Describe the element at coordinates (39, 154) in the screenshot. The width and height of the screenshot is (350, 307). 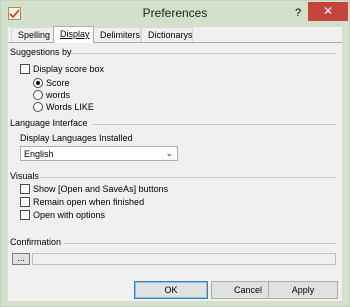
I see `language-select-value: English` at that location.